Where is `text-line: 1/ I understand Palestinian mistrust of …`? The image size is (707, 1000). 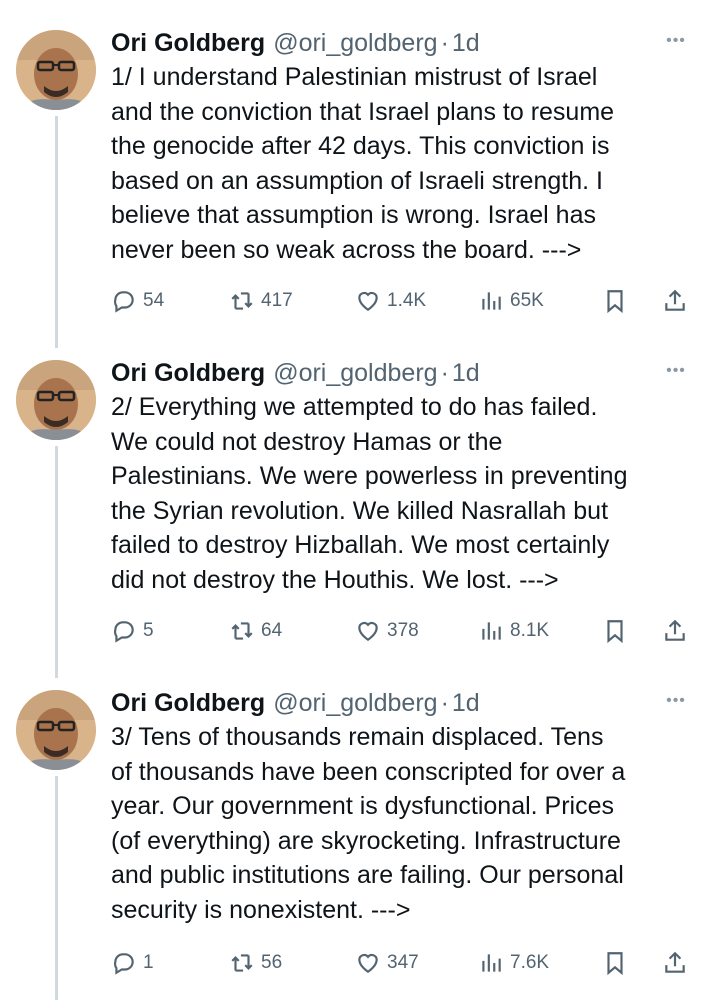 text-line: 1/ I understand Palestinian mistrust of … is located at coordinates (354, 77).